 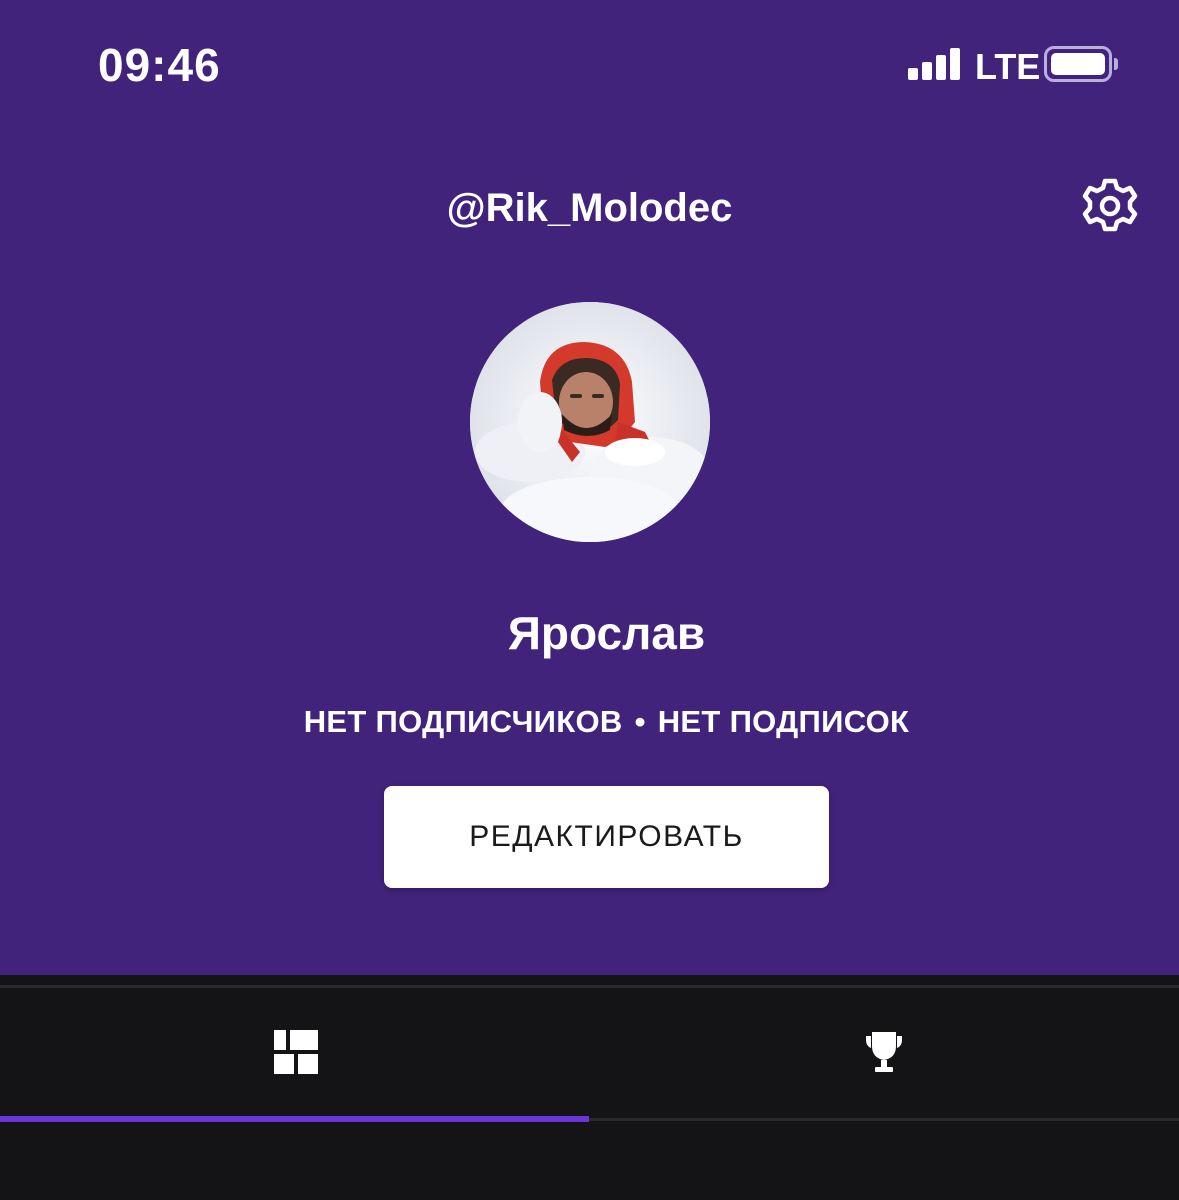 I want to click on grid-icon, so click(x=296, y=1052).